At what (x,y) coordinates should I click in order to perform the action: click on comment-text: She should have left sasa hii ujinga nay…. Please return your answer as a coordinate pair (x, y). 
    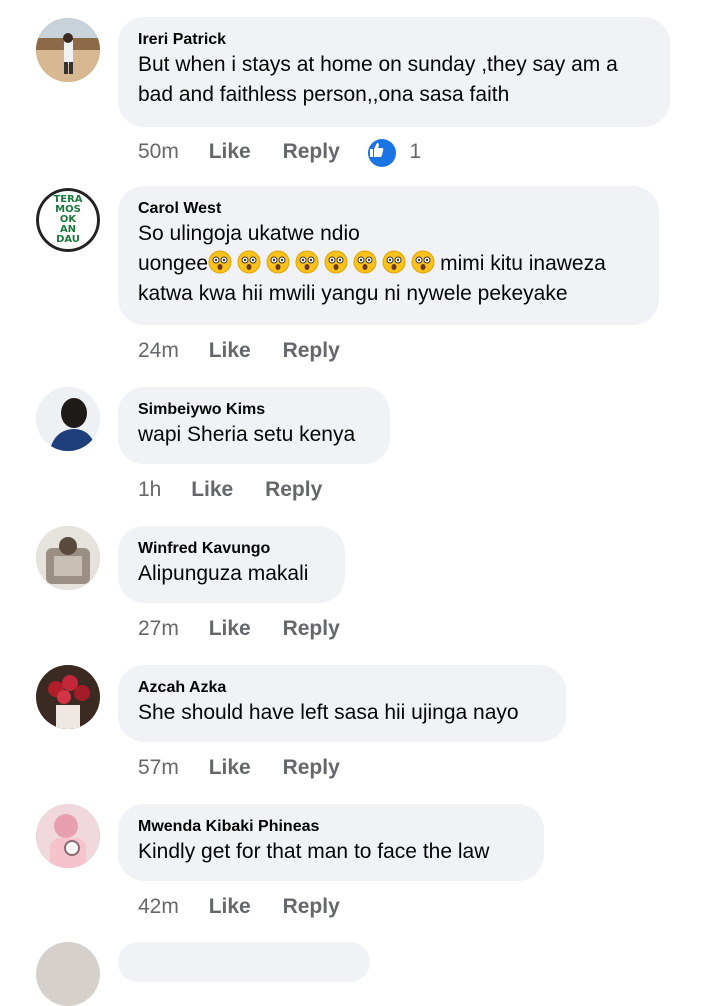
    Looking at the image, I should click on (328, 712).